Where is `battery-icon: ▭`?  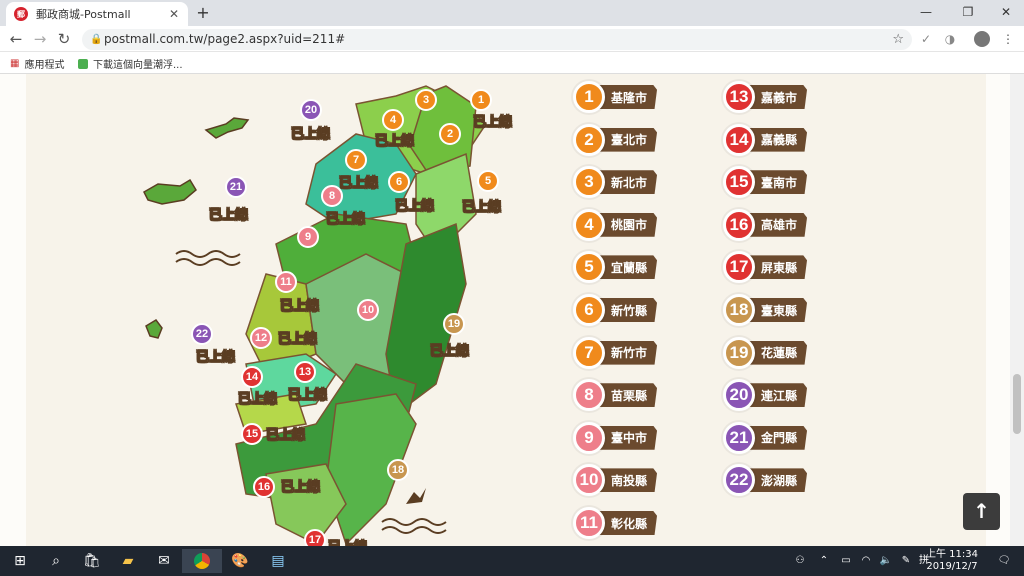 battery-icon: ▭ is located at coordinates (846, 561).